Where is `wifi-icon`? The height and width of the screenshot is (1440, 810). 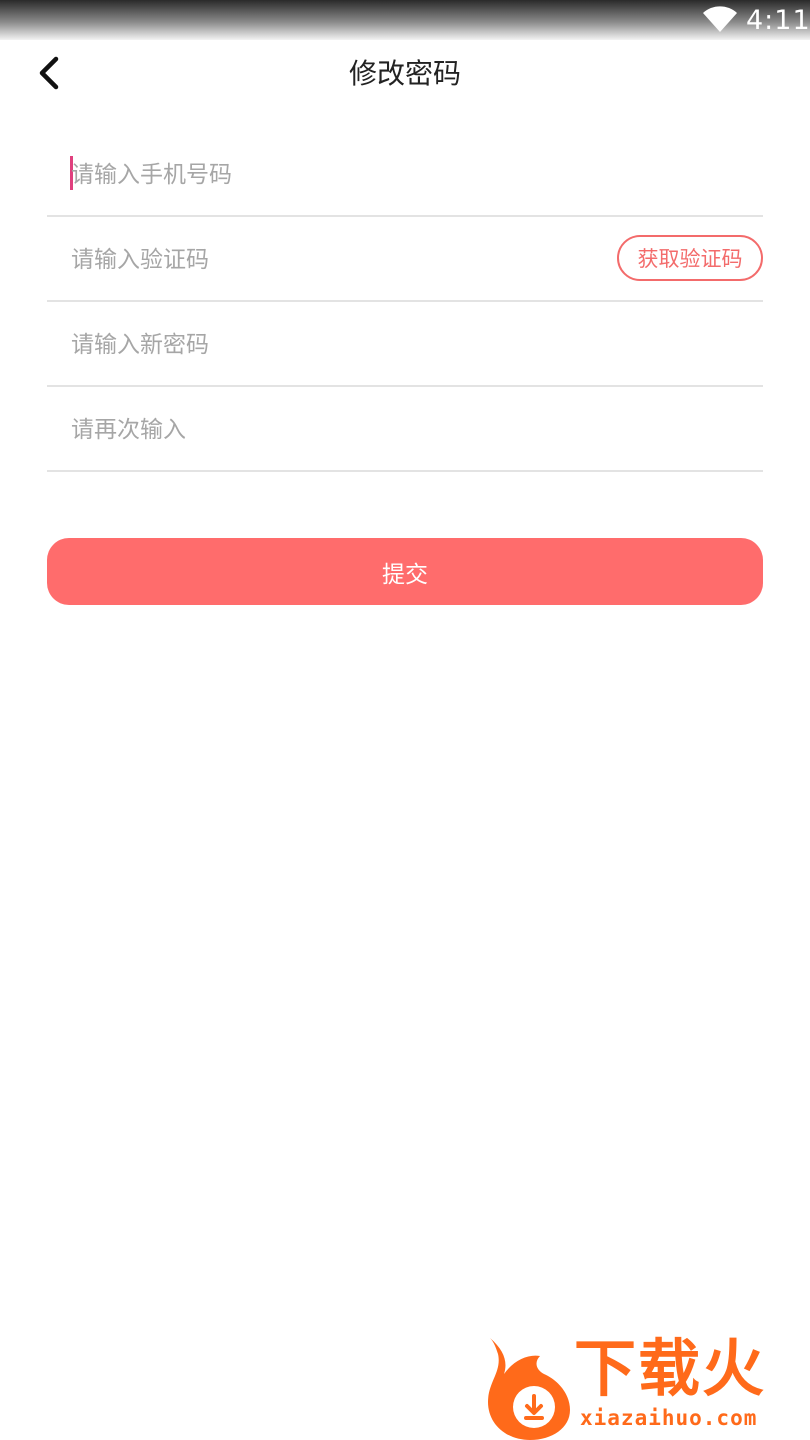 wifi-icon is located at coordinates (720, 19).